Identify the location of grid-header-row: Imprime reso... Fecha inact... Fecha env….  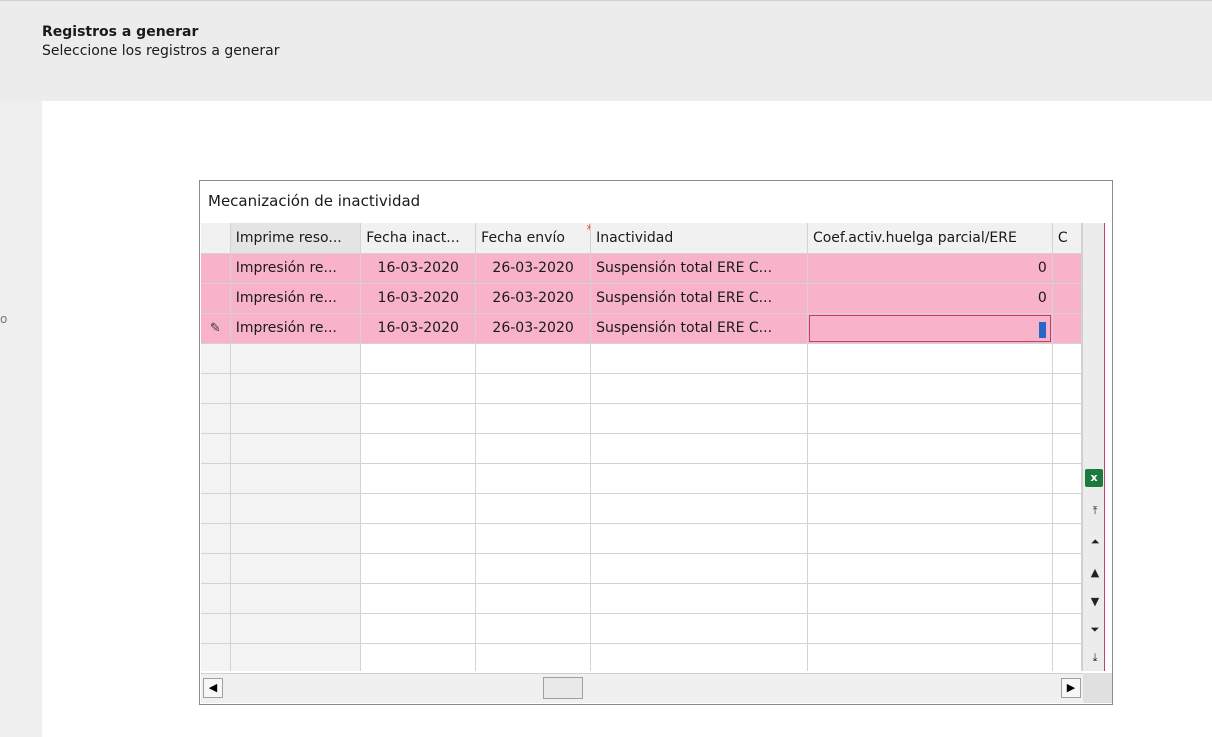
(641, 238).